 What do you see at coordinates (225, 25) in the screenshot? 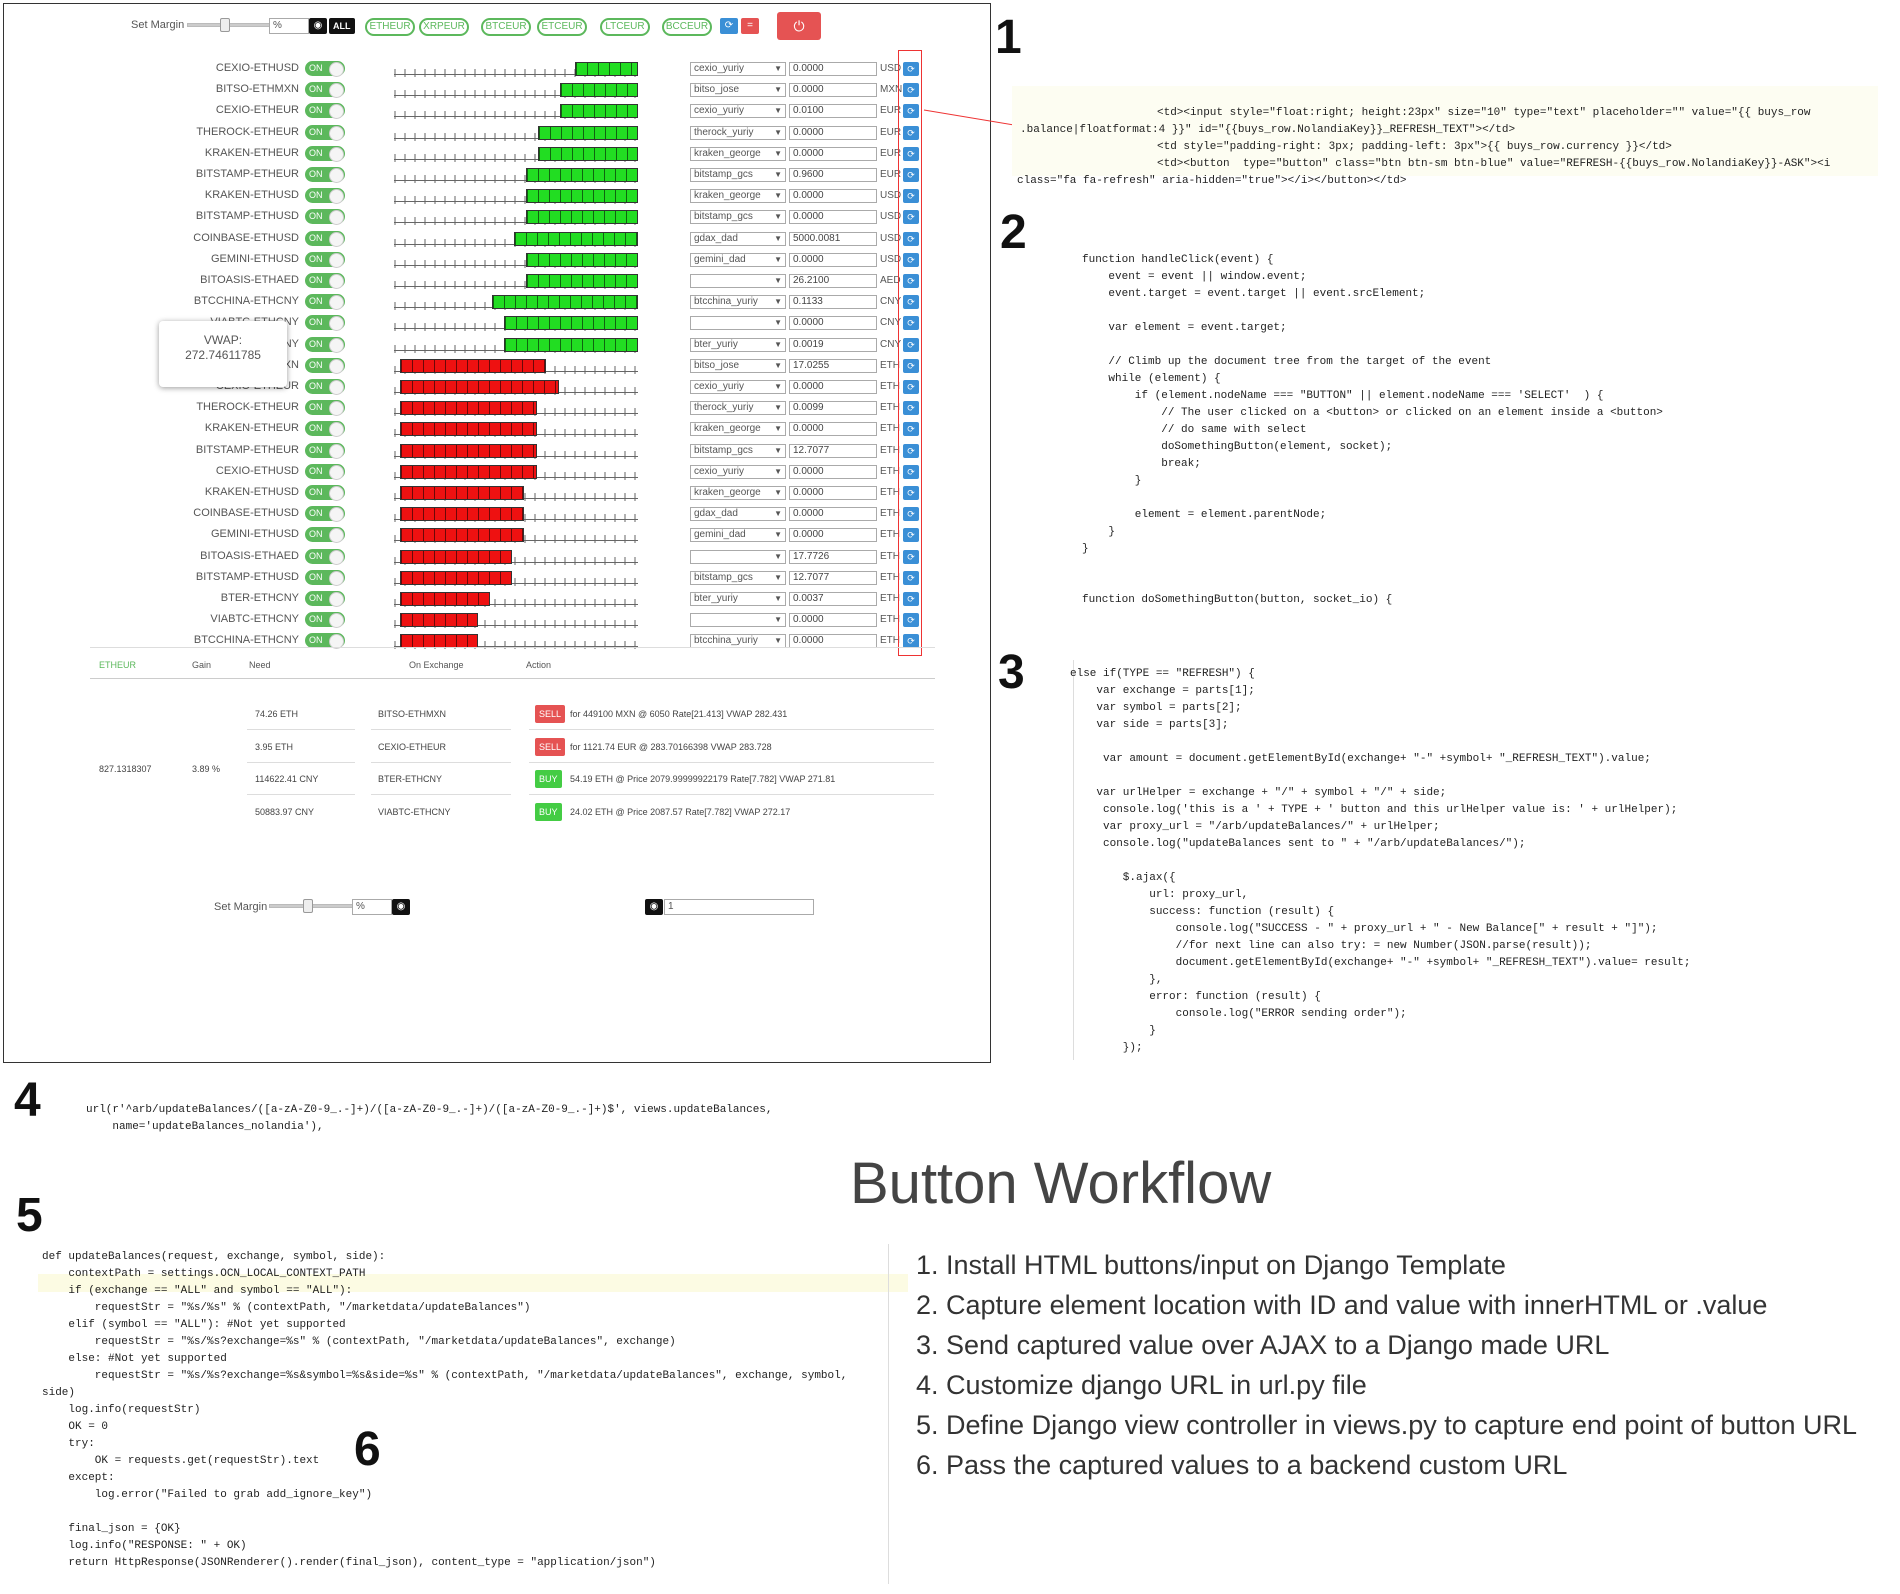
I see `margin-slider-handle` at bounding box center [225, 25].